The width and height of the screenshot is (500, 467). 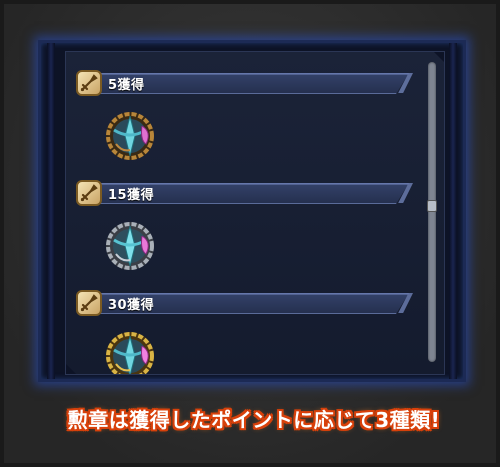 I want to click on scrollbar, so click(x=432, y=212).